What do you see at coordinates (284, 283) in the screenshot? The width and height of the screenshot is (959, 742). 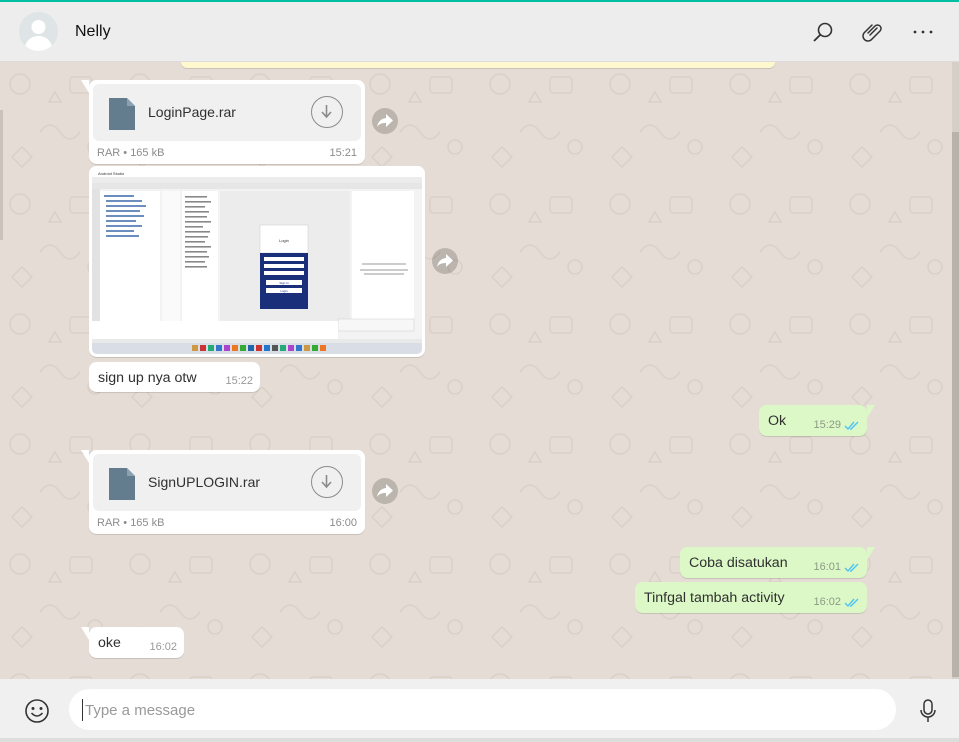 I see `screenshot-signin-label: Sign In` at bounding box center [284, 283].